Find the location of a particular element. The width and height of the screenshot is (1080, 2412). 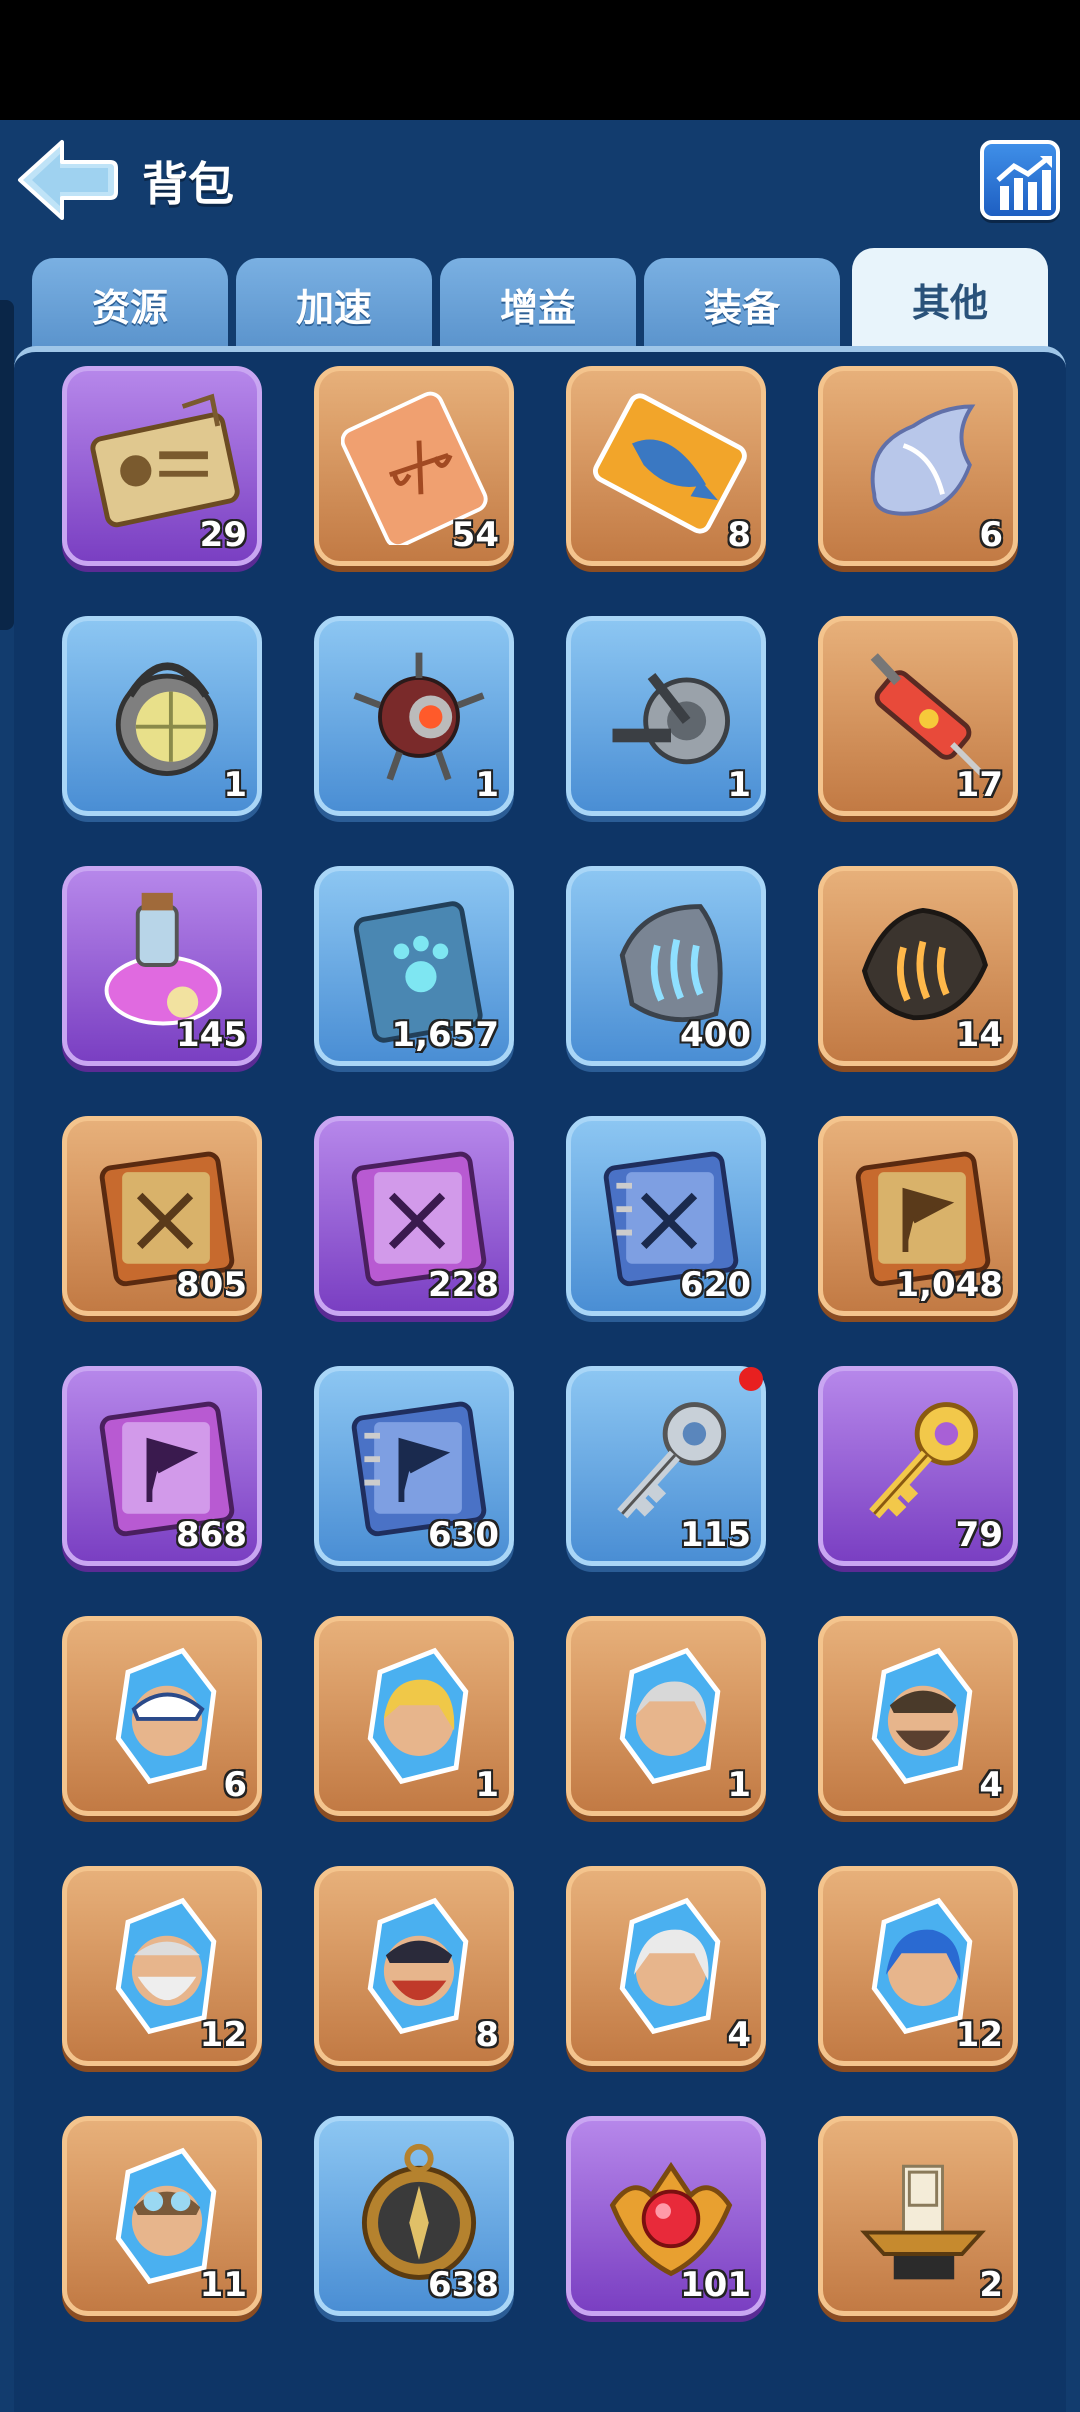

notification-dot is located at coordinates (751, 1379).